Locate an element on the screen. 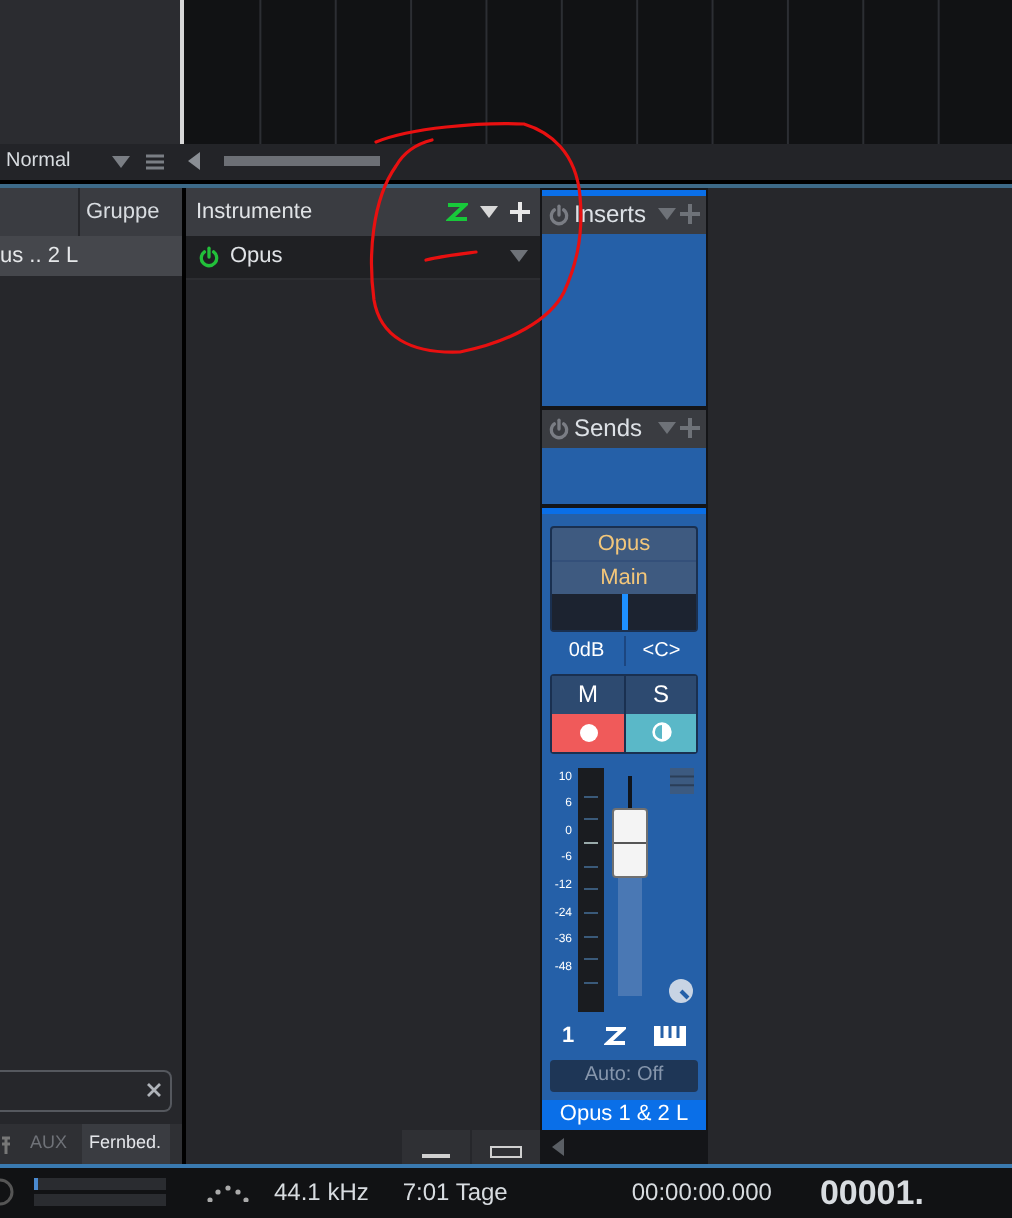  column-title: Gruppe is located at coordinates (122, 212).